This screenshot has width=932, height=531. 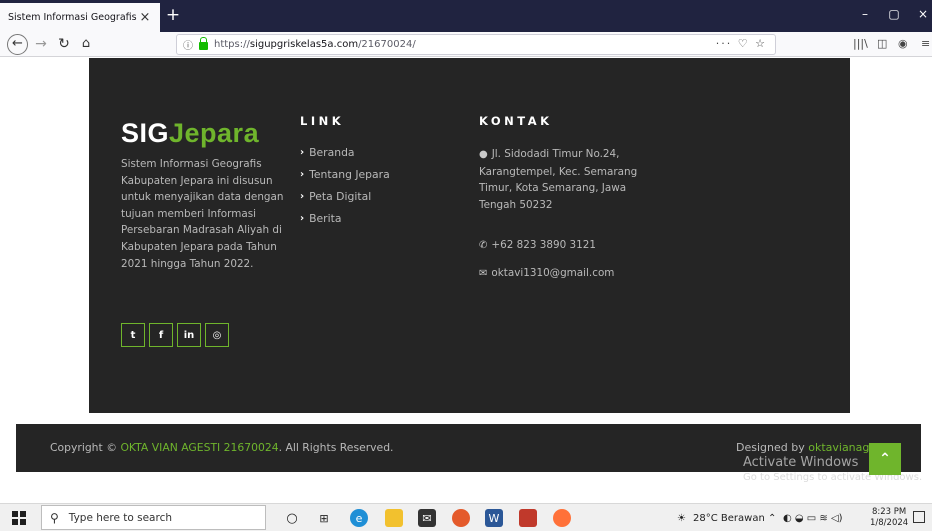 I want to click on menu-icon: ≡, so click(x=925, y=43).